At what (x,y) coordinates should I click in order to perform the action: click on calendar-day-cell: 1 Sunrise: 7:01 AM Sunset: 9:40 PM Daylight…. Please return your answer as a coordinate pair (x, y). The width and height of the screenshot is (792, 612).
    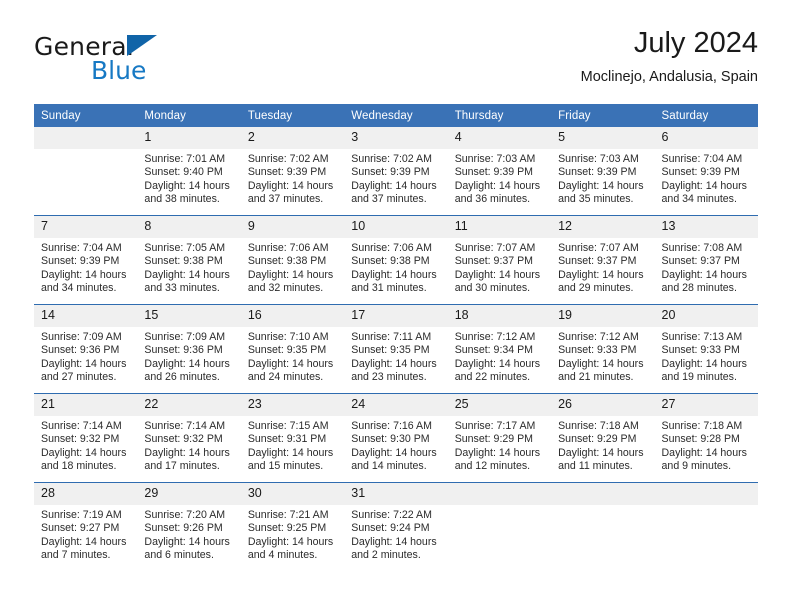
    Looking at the image, I should click on (189, 171).